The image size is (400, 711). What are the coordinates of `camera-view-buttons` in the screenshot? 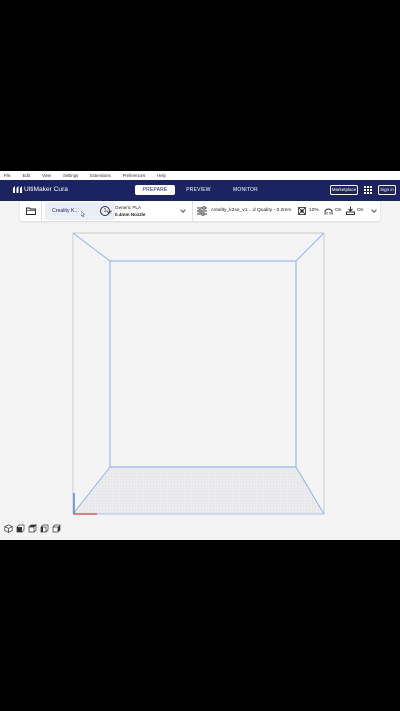 It's located at (32, 528).